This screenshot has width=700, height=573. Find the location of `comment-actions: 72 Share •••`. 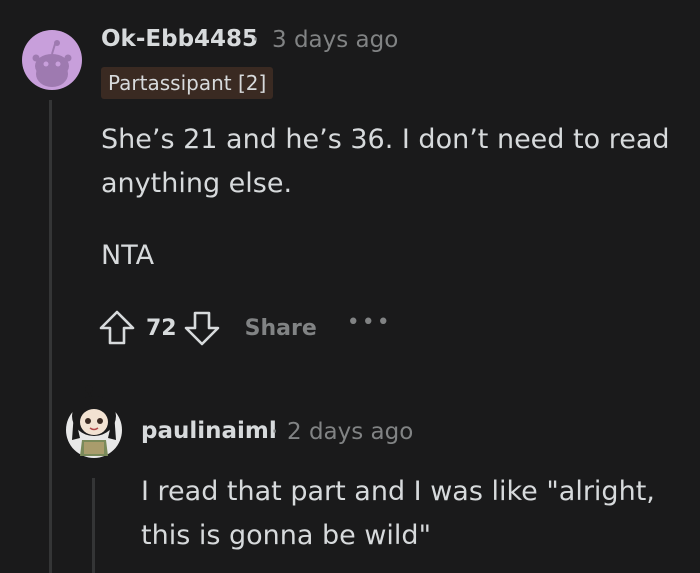

comment-actions: 72 Share ••• is located at coordinates (245, 328).